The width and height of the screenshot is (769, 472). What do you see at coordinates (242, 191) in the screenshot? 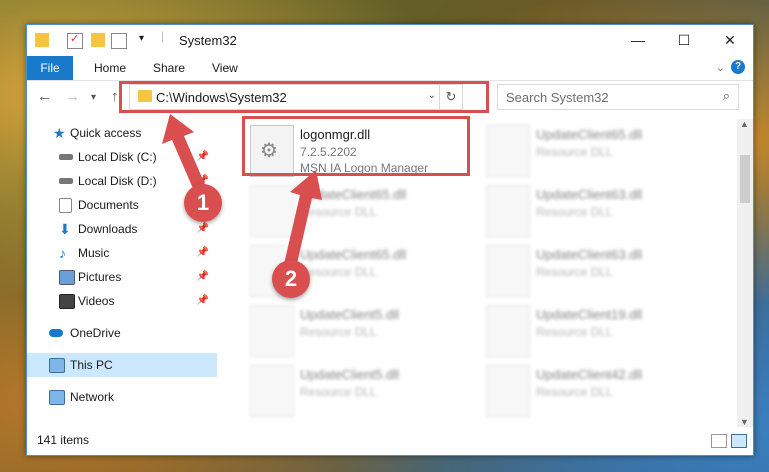
I see `annotation-arrows` at bounding box center [242, 191].